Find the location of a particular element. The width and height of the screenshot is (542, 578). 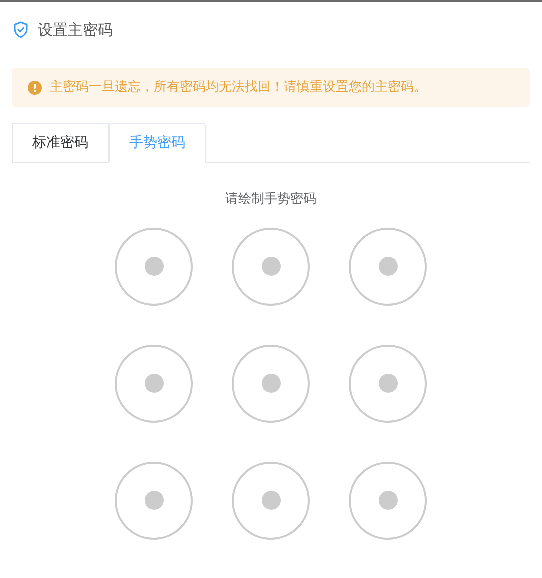

shield-check-icon is located at coordinates (21, 30).